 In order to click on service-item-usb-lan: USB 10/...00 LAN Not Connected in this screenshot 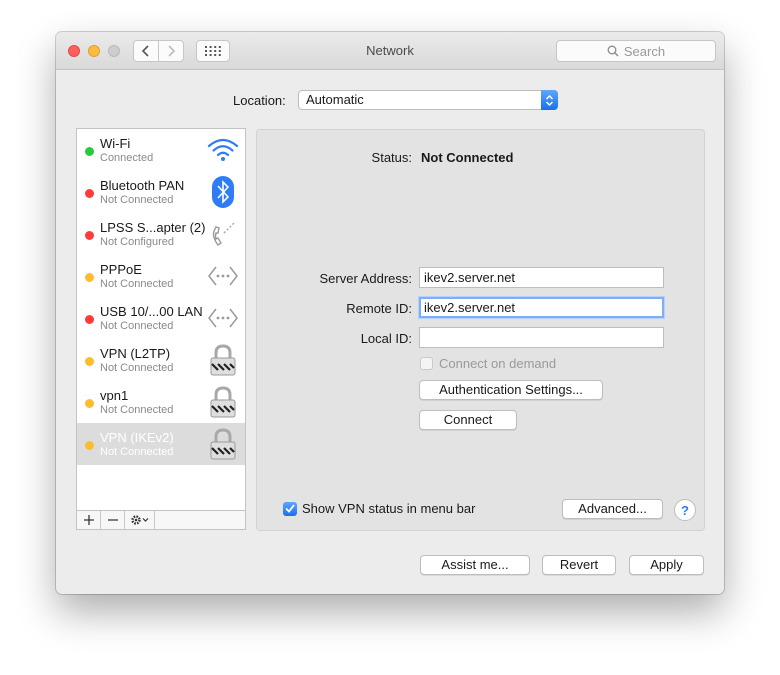, I will do `click(161, 318)`.